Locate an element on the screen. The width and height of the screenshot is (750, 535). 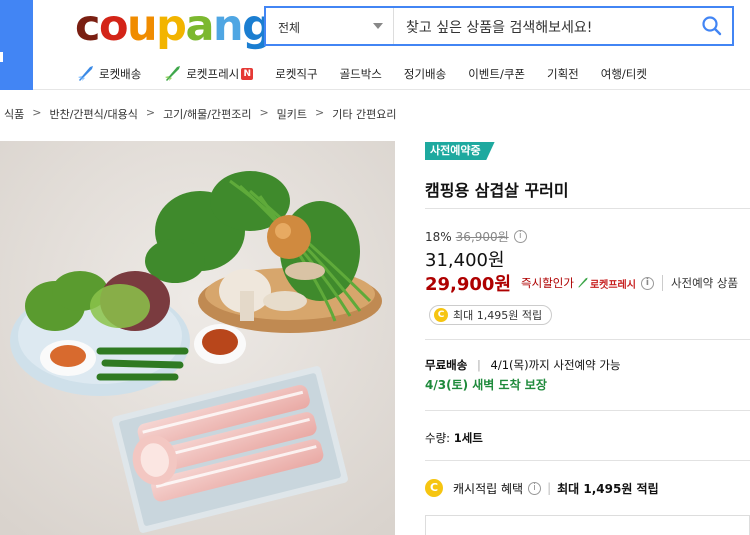
rocket-fresh-label: 로켓프레시 is located at coordinates (606, 283).